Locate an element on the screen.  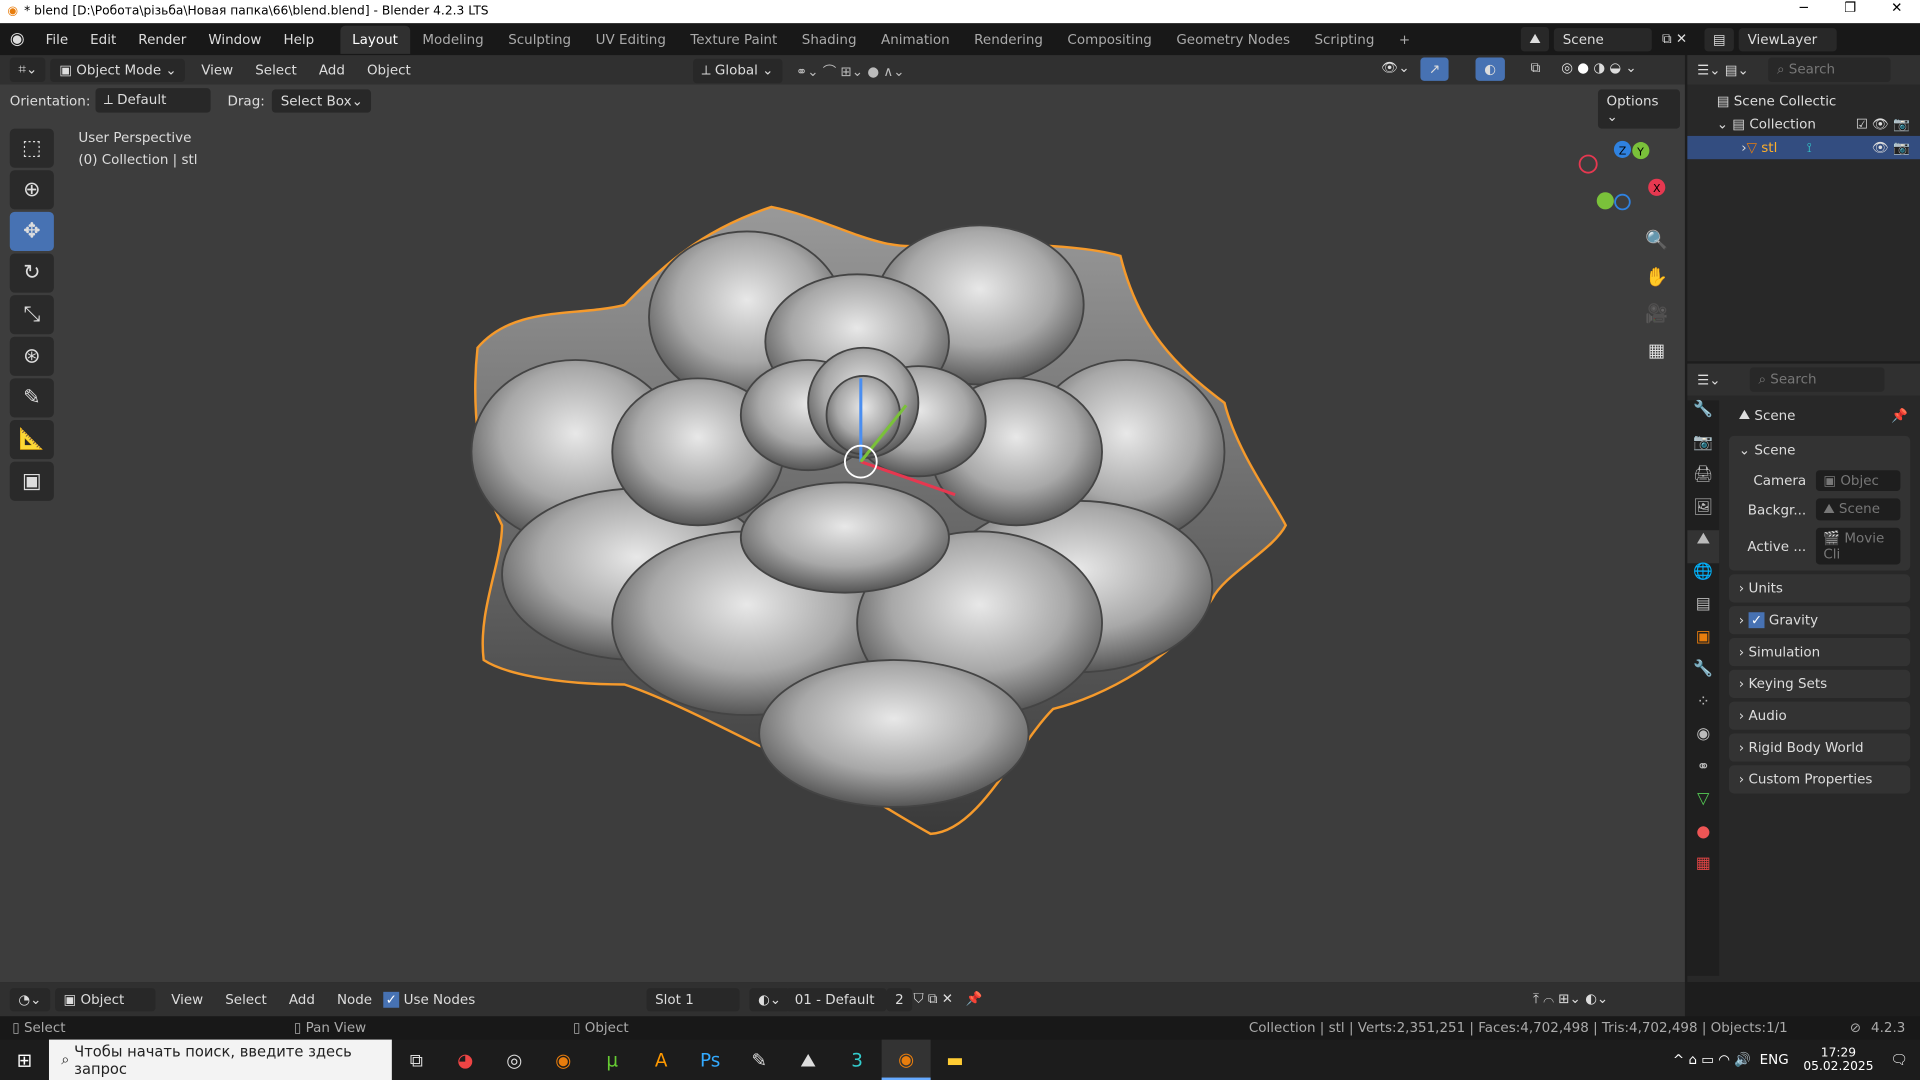
tab-rendering: Rendering is located at coordinates (1008, 39).